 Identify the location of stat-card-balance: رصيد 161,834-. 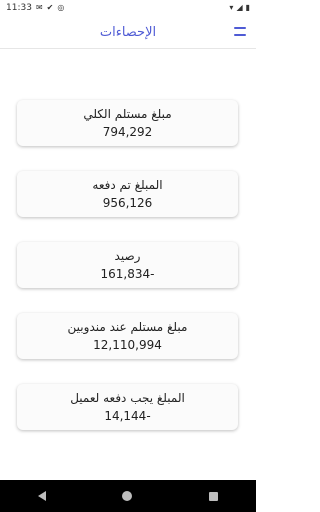
(127, 265).